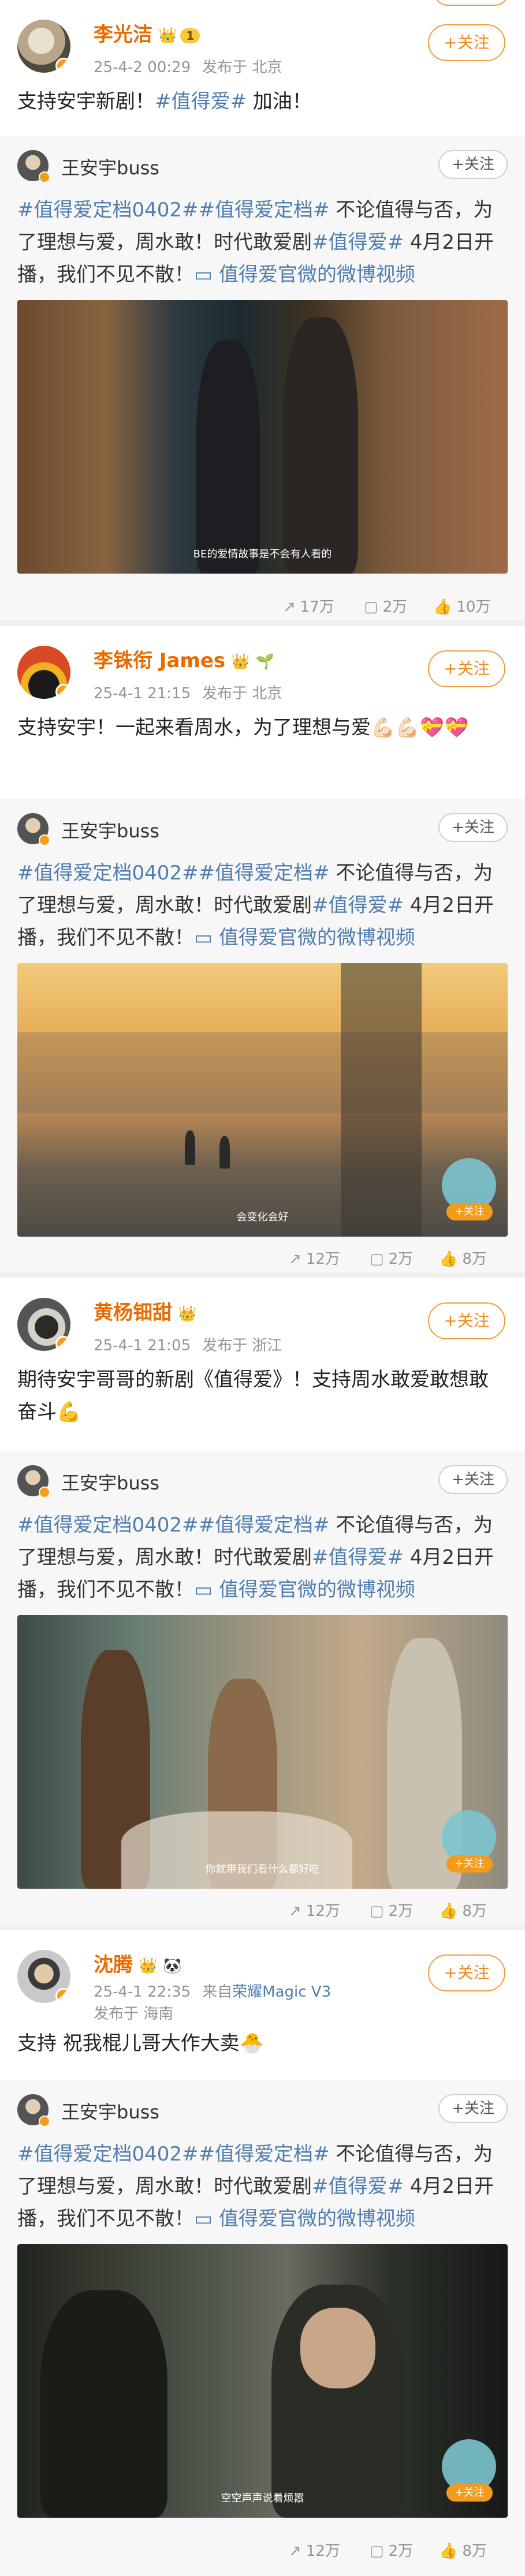 The height and width of the screenshot is (2576, 525). I want to click on video-thumbnail: BE的爱情故事是不会有人看的, so click(263, 437).